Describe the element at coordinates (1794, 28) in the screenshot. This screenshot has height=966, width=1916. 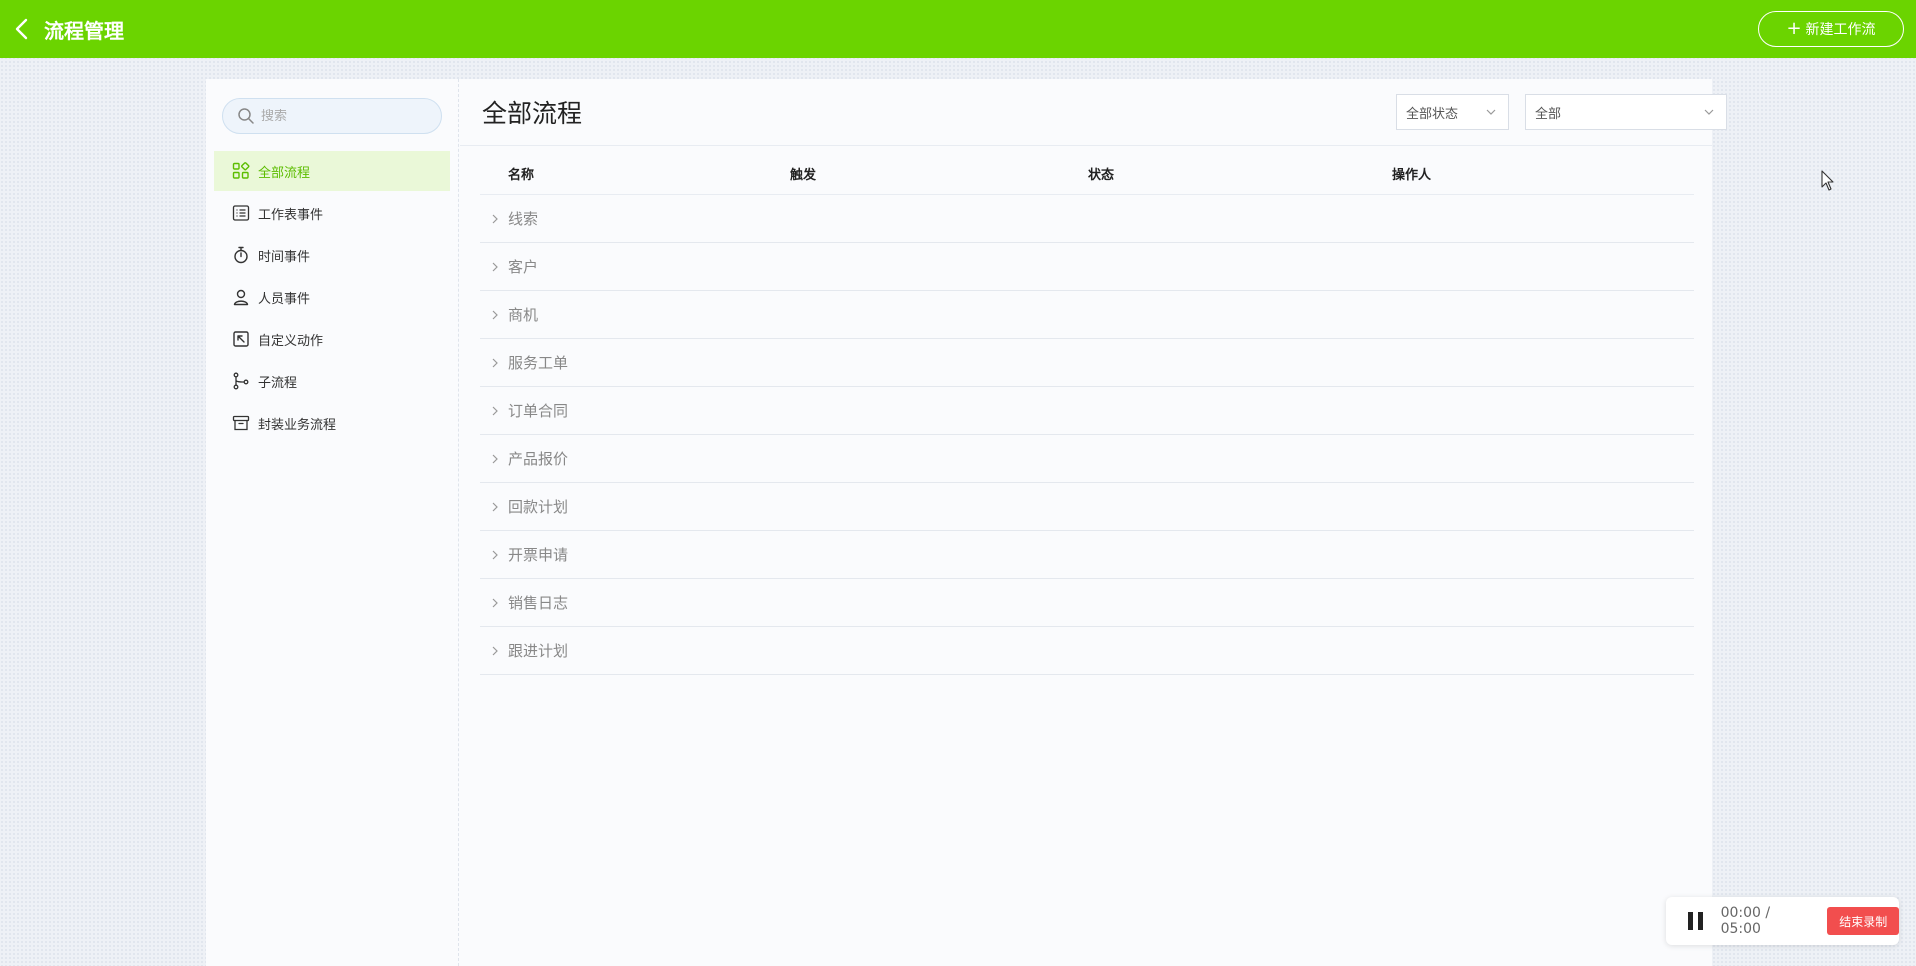
I see `plus-icon: +` at that location.